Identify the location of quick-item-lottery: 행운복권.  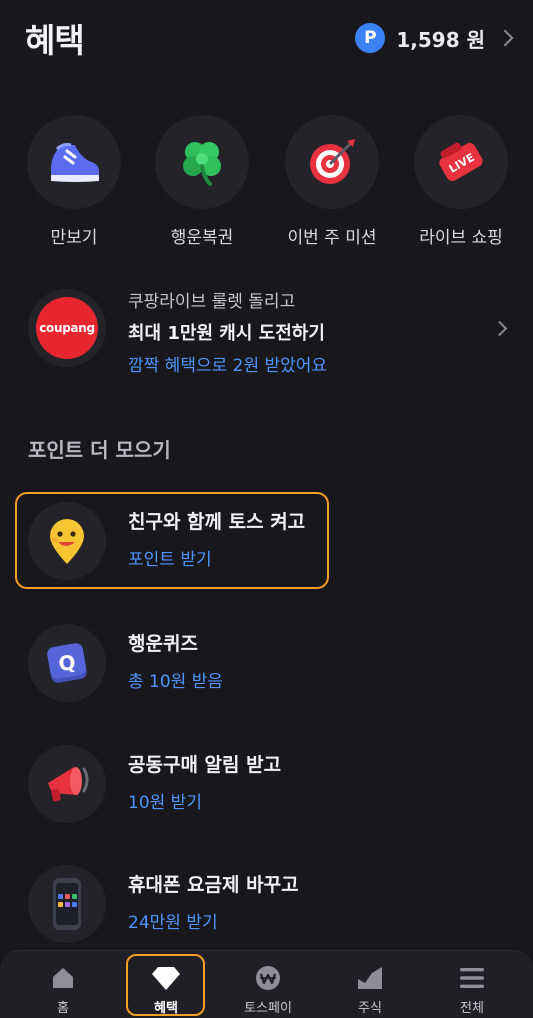
(202, 181).